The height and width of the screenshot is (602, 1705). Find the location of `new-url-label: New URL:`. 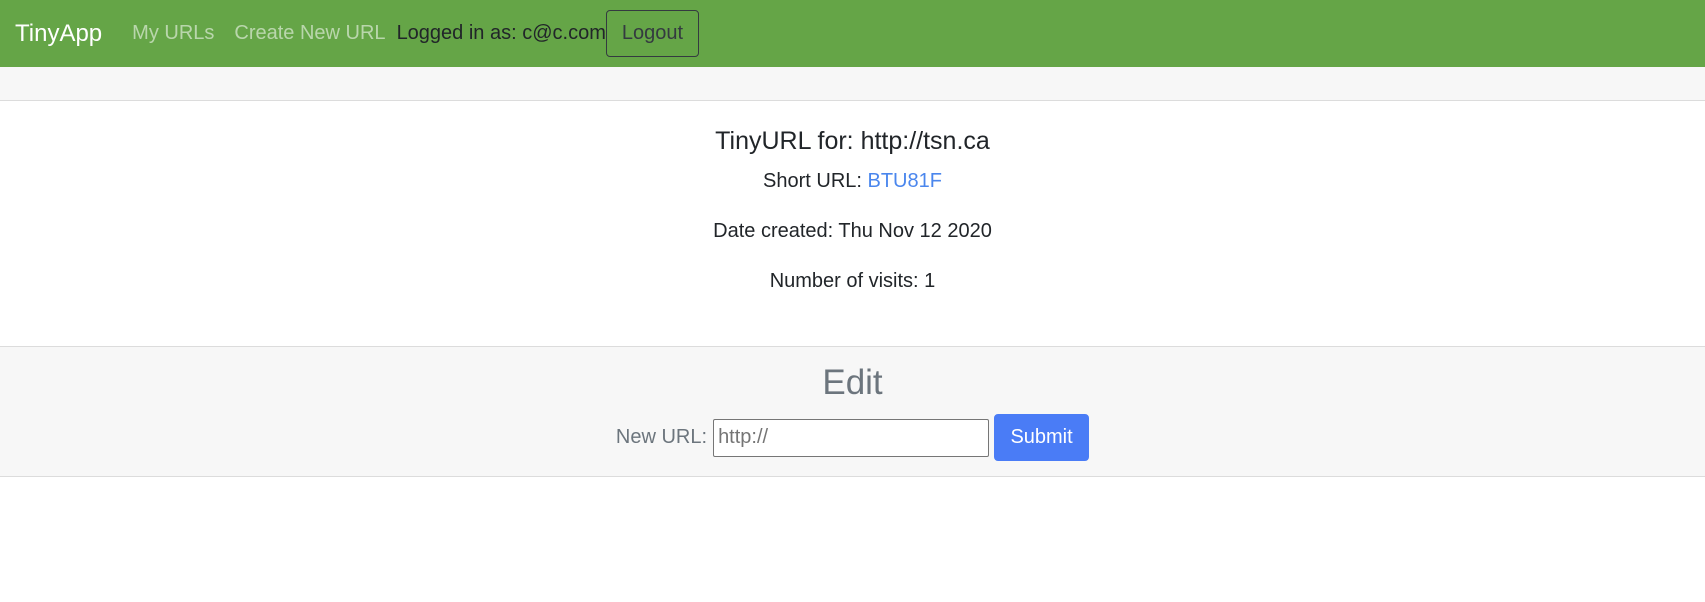

new-url-label: New URL: is located at coordinates (661, 437).